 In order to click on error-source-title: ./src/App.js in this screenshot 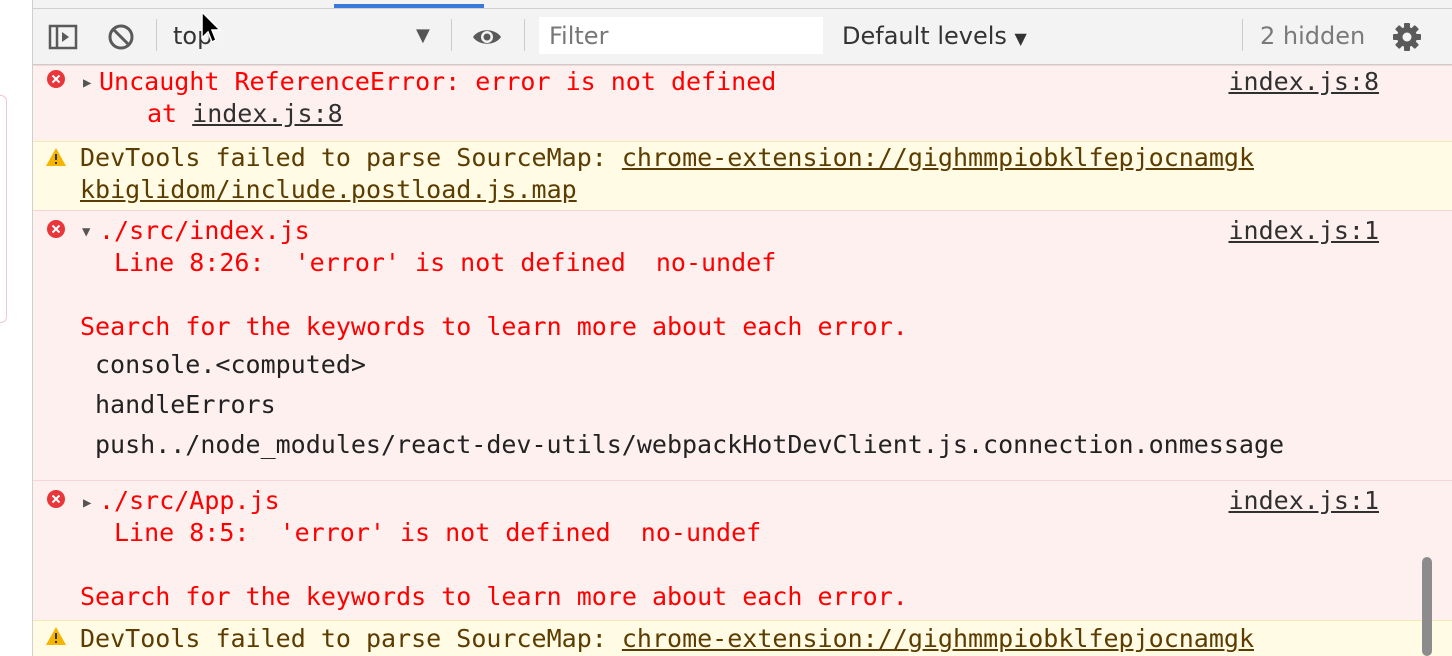, I will do `click(189, 500)`.